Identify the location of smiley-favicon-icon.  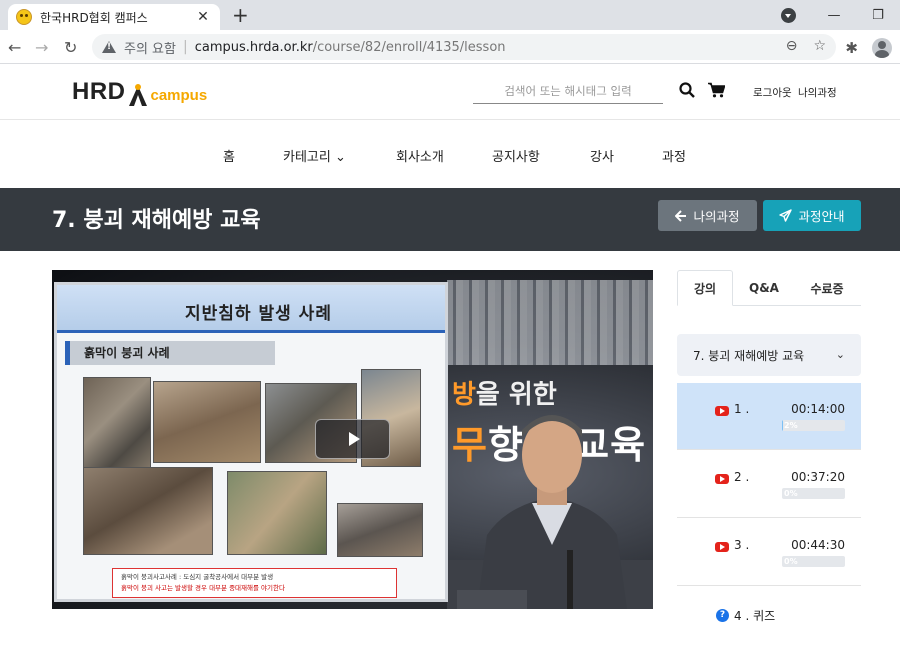
(24, 17).